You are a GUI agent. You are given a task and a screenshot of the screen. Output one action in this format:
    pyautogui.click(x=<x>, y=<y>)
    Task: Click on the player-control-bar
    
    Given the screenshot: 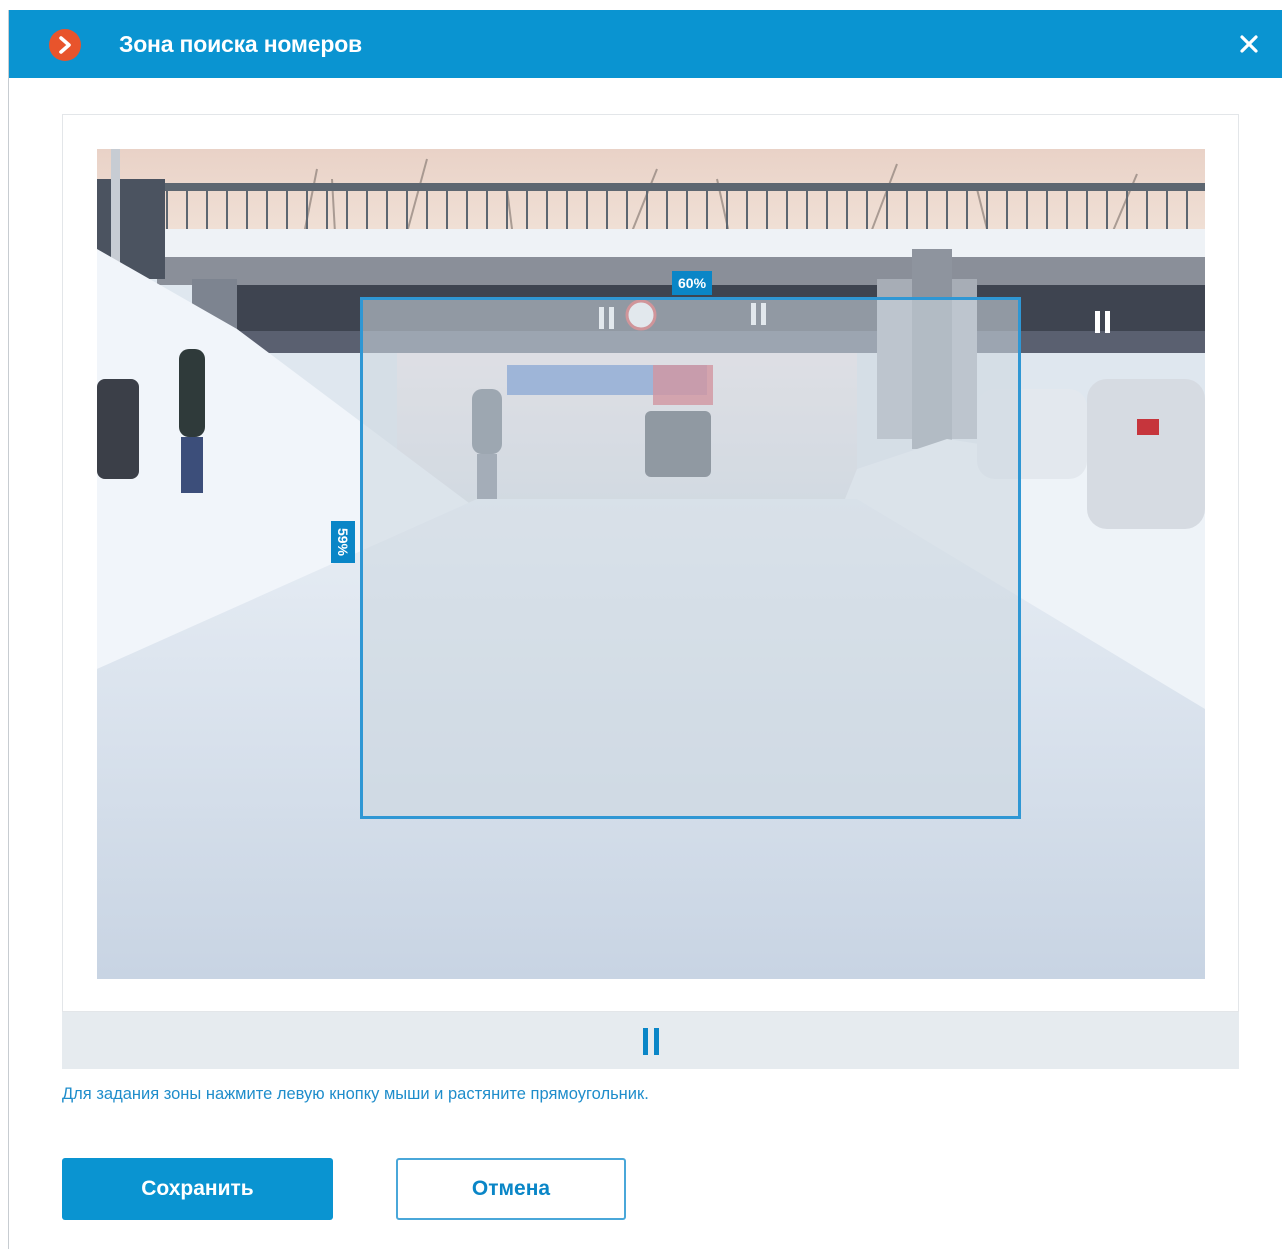 What is the action you would take?
    pyautogui.click(x=650, y=1040)
    